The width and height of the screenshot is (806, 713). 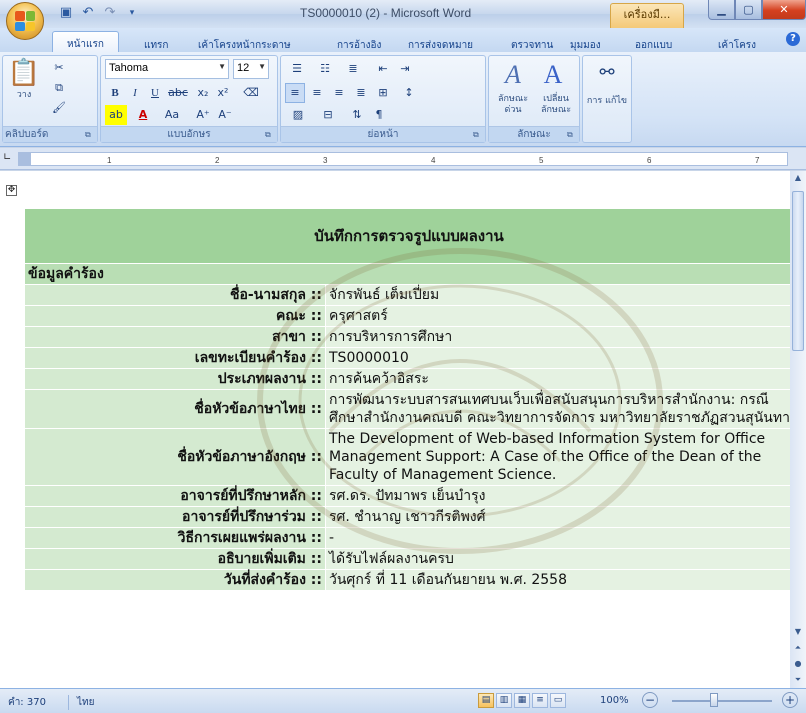 What do you see at coordinates (59, 108) in the screenshot?
I see `format-painter-icon: 🖌` at bounding box center [59, 108].